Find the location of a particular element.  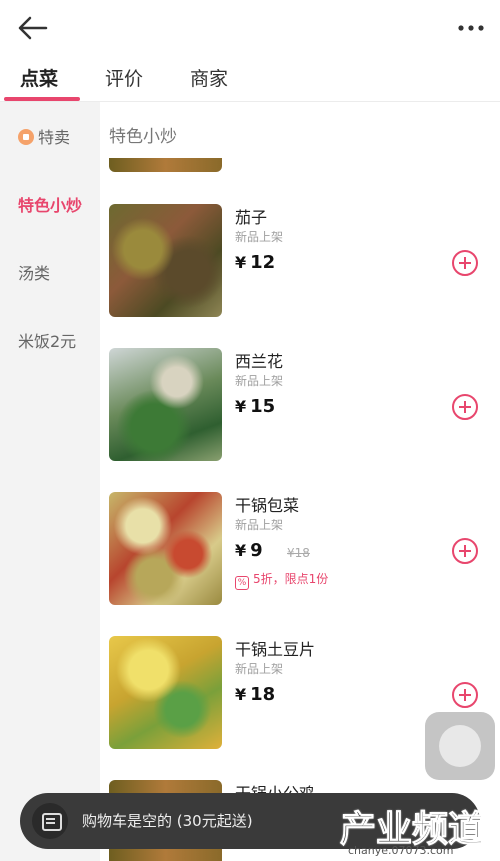

store-title is located at coordinates (250, 27).